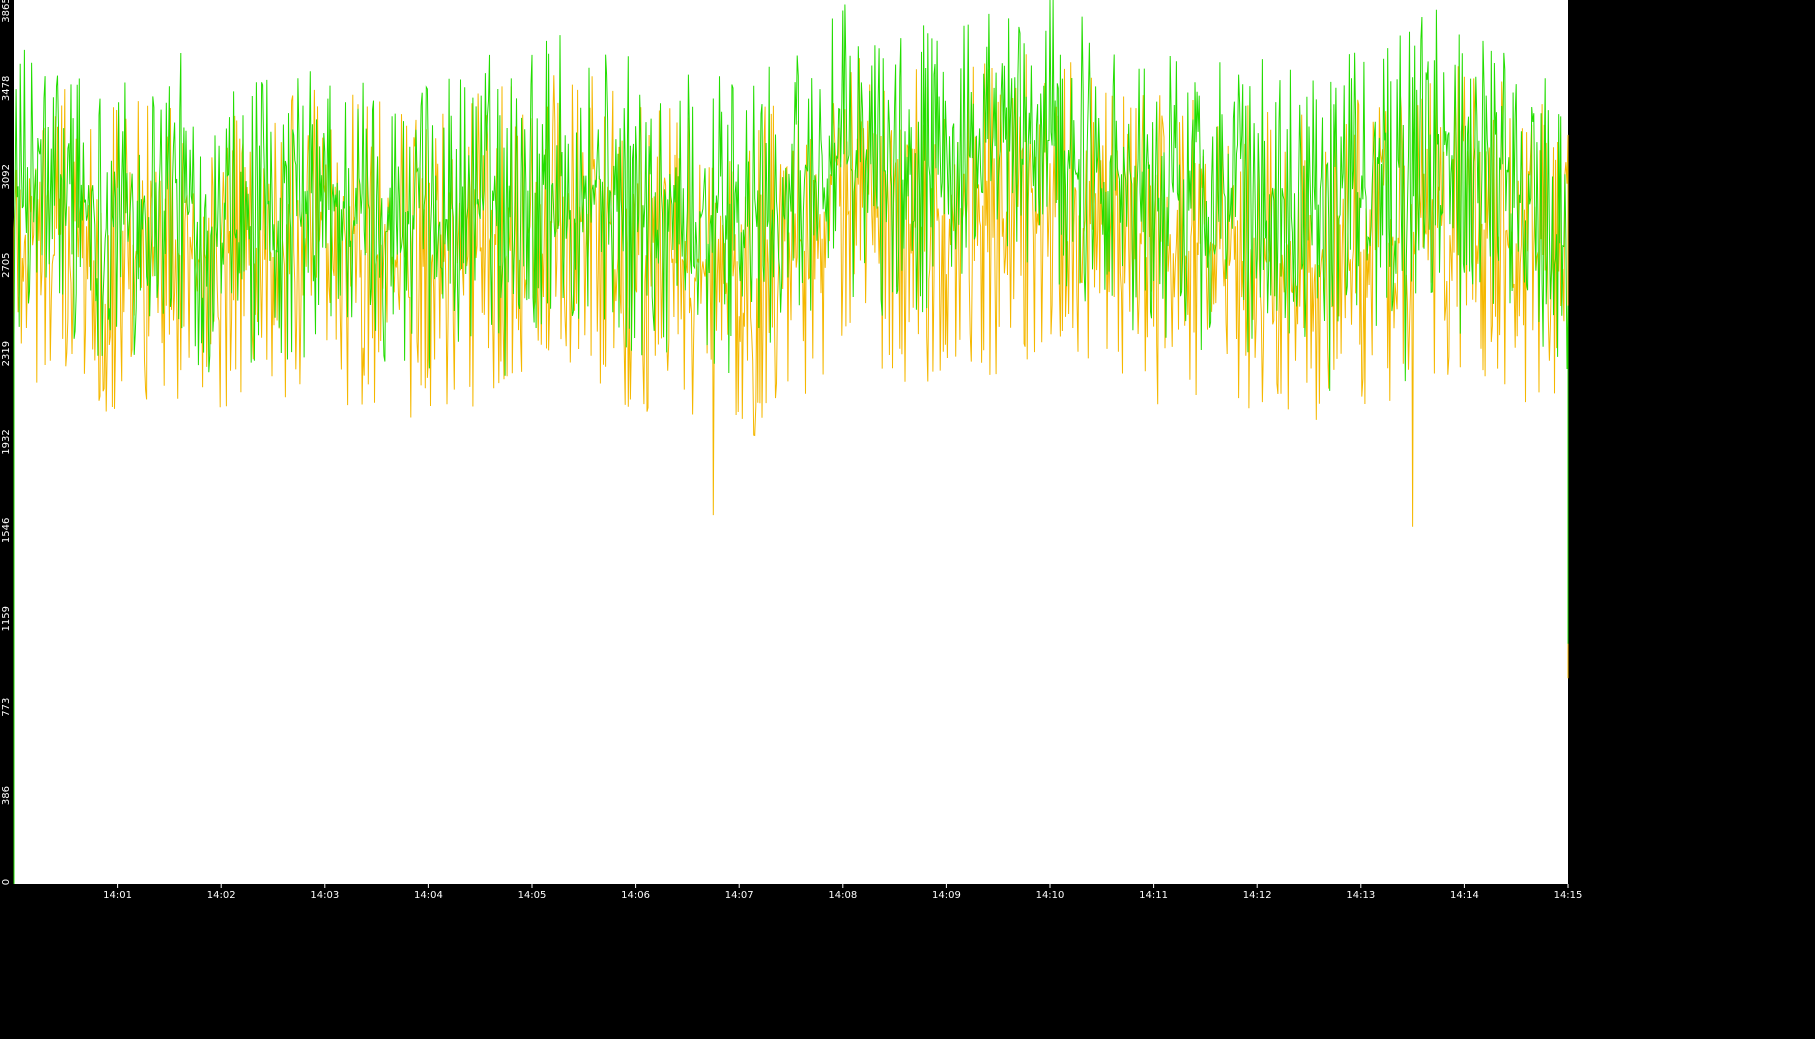  I want to click on x-tick-label: 14:11, so click(1153, 895).